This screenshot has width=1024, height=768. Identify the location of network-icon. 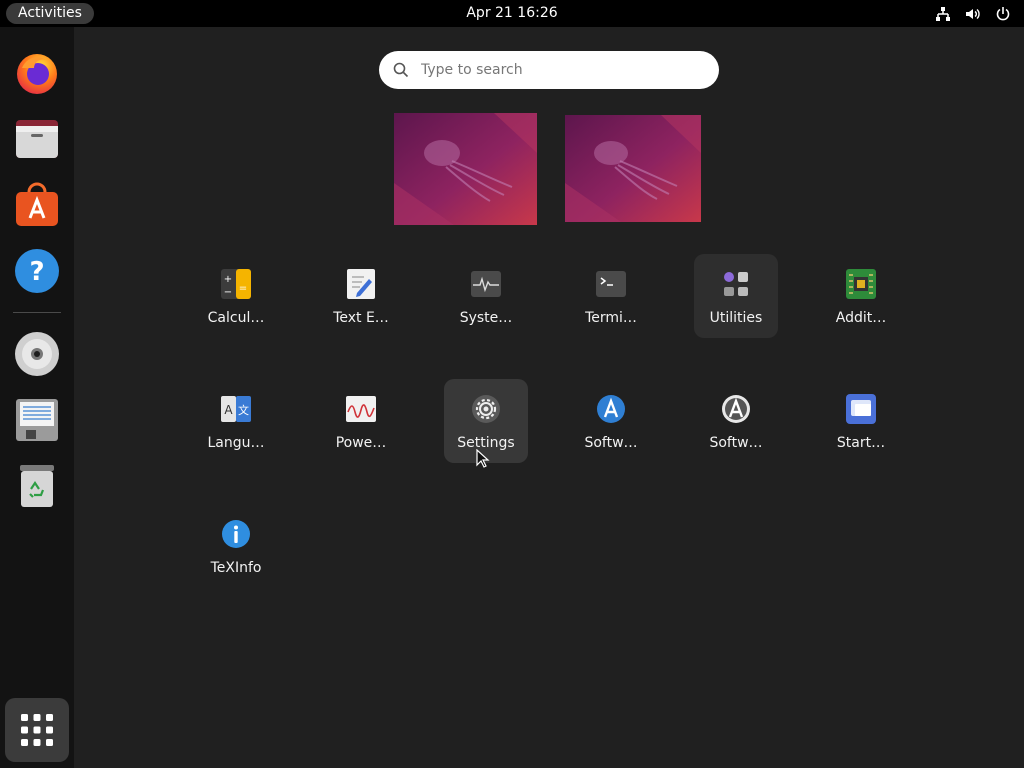
(943, 14).